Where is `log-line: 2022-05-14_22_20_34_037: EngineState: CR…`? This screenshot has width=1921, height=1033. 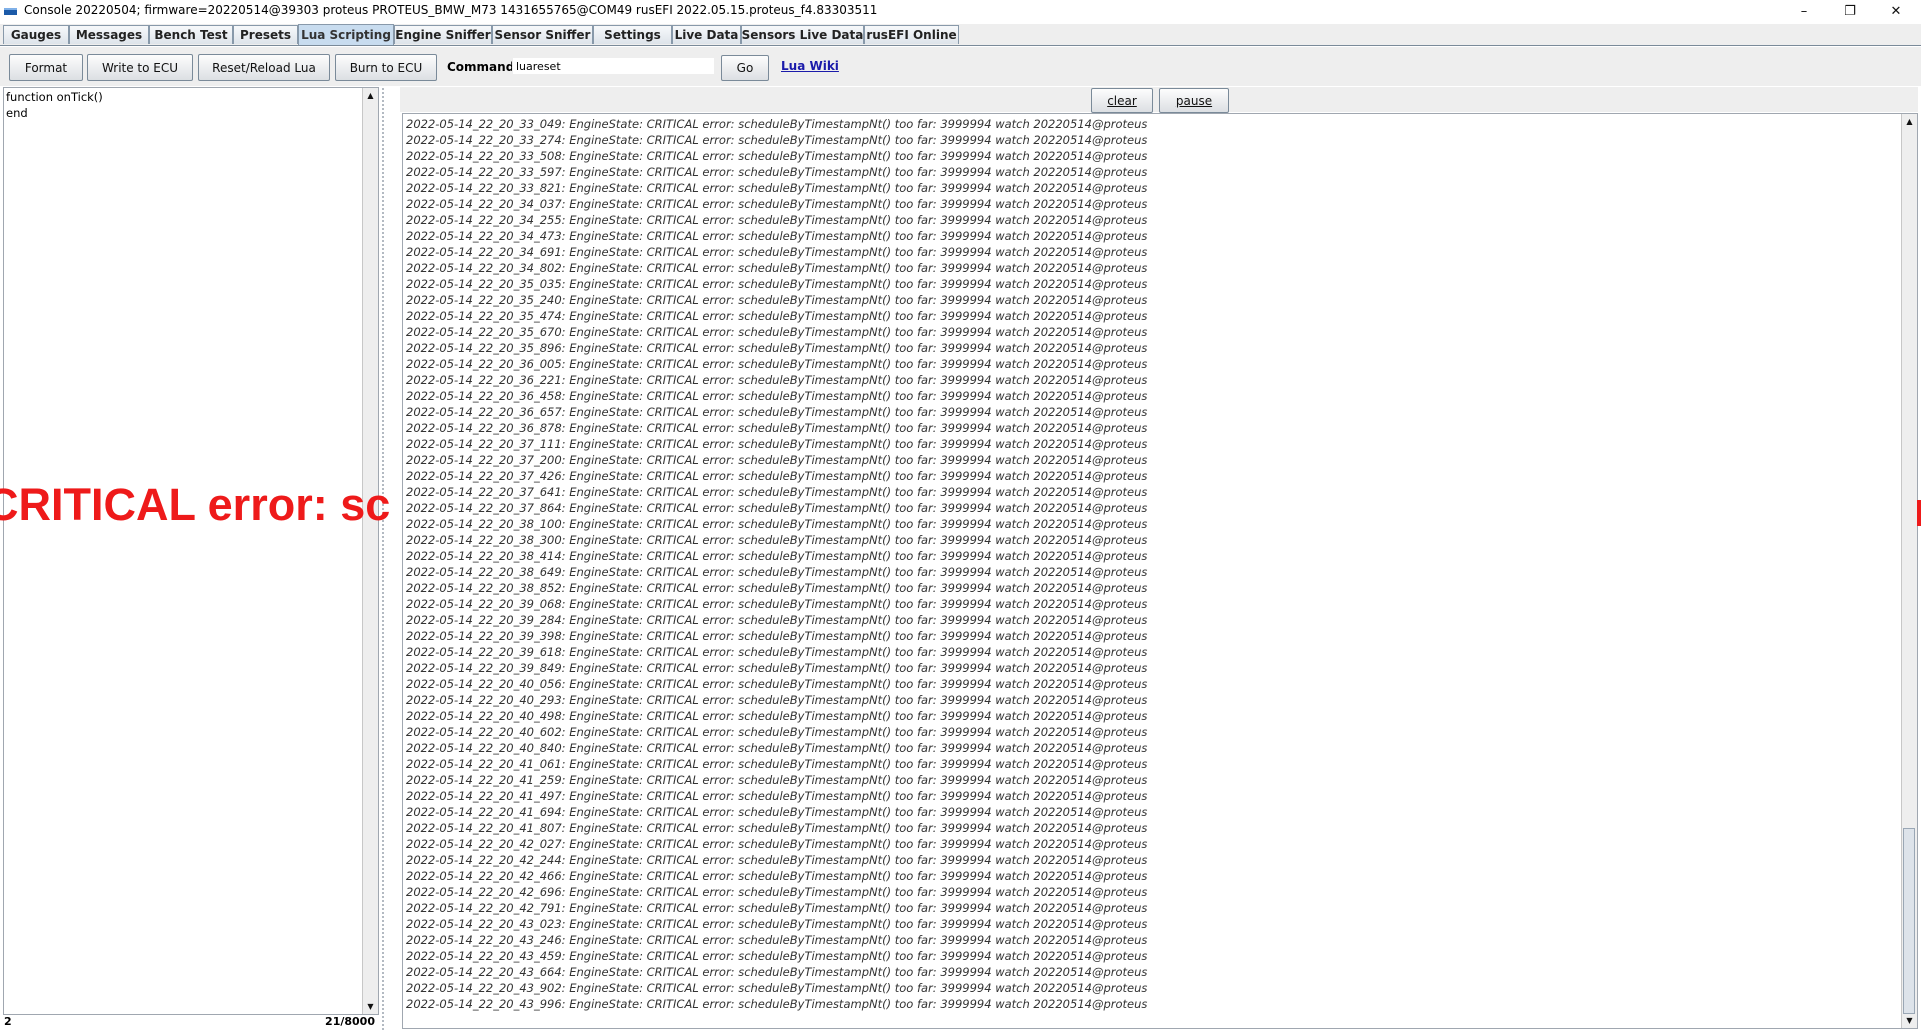
log-line: 2022-05-14_22_20_34_037: EngineState: CR… is located at coordinates (777, 204).